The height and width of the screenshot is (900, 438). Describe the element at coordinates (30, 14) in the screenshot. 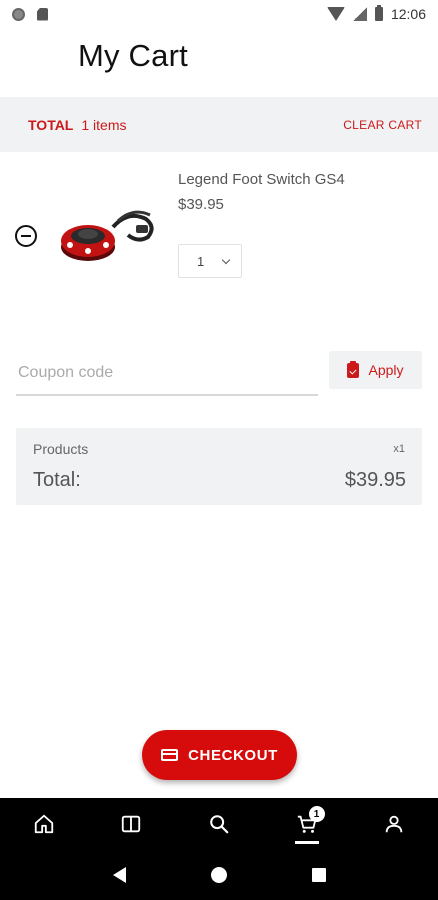

I see `status-left` at that location.